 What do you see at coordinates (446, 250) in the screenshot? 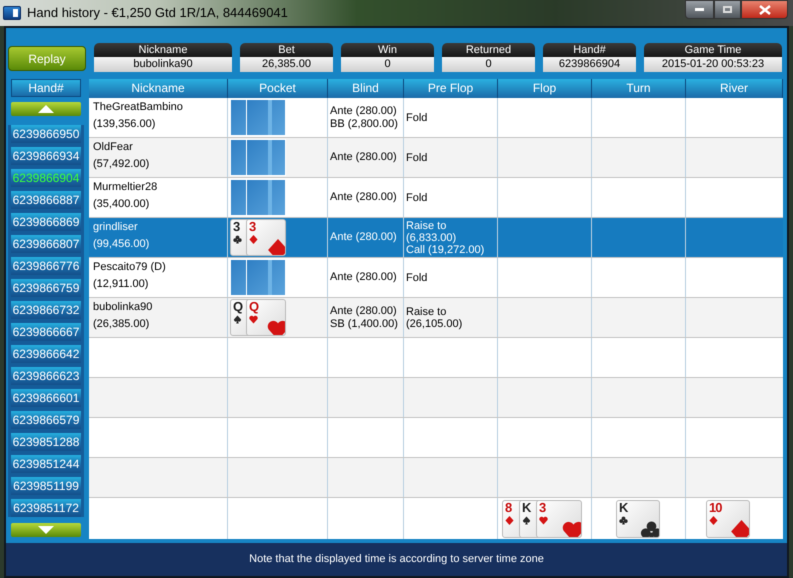
I see `action-text: Call (19,272.00)` at bounding box center [446, 250].